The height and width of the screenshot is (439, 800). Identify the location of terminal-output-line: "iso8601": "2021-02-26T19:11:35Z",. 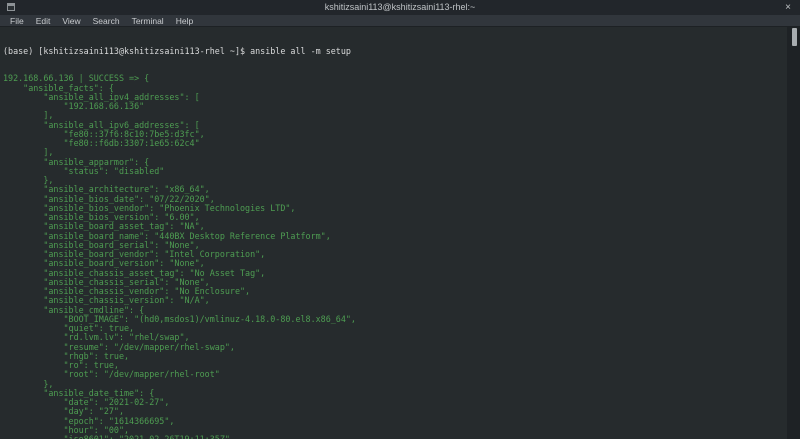
(119, 436).